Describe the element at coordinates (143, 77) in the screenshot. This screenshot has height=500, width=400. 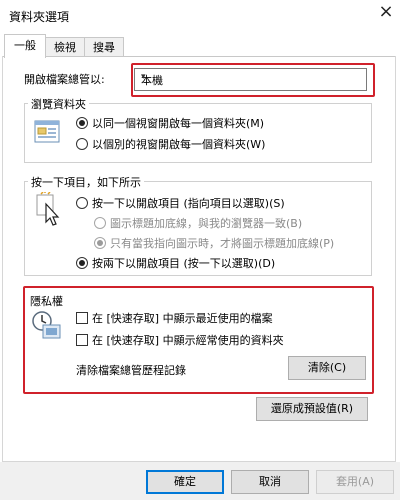
I see `chevron-down-icon: ▾` at that location.